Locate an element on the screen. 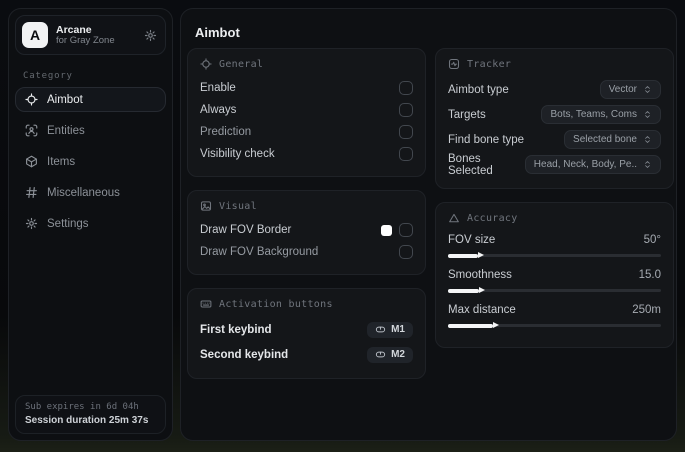 Image resolution: width=685 pixels, height=452 pixels. slider-label: Max distance is located at coordinates (482, 310).